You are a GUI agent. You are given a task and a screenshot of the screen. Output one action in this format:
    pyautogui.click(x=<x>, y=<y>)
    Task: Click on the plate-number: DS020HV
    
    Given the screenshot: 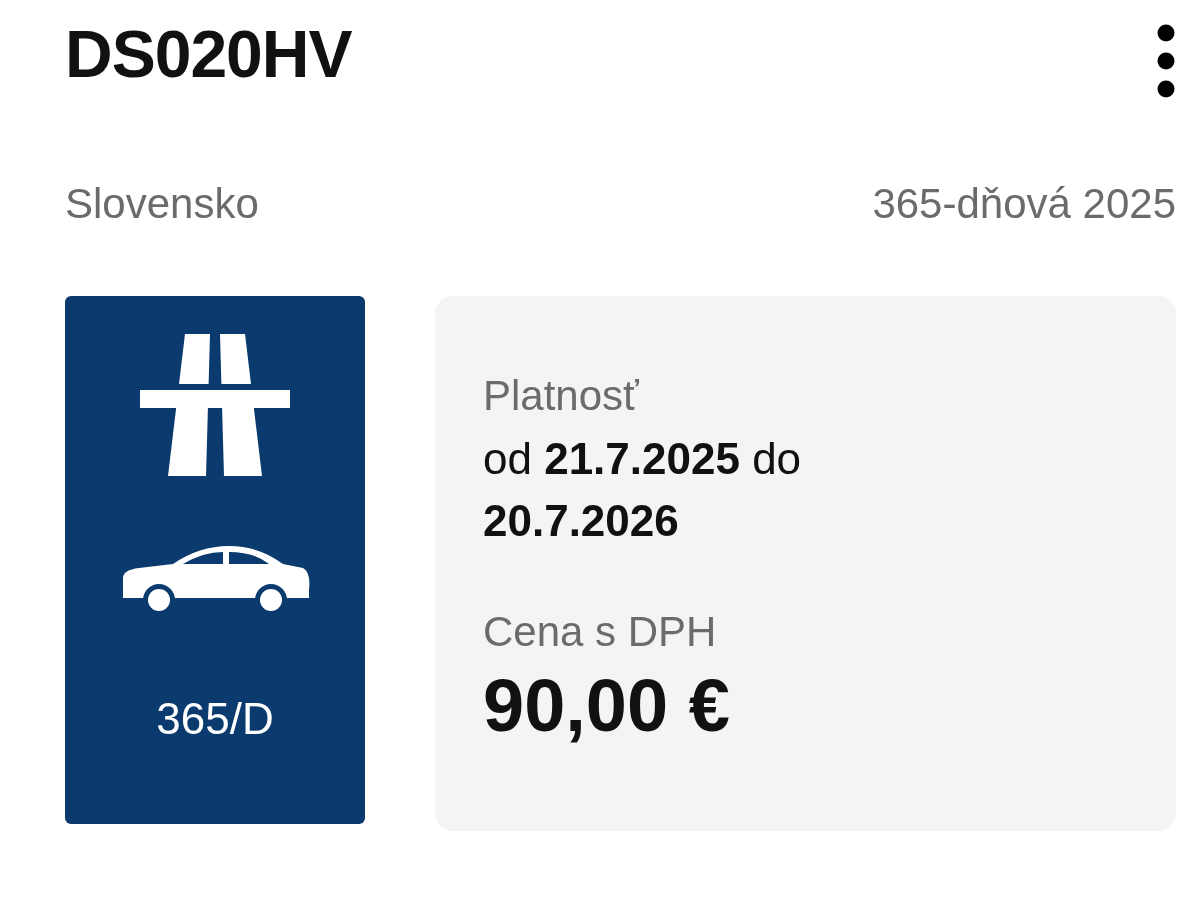 What is the action you would take?
    pyautogui.click(x=208, y=54)
    